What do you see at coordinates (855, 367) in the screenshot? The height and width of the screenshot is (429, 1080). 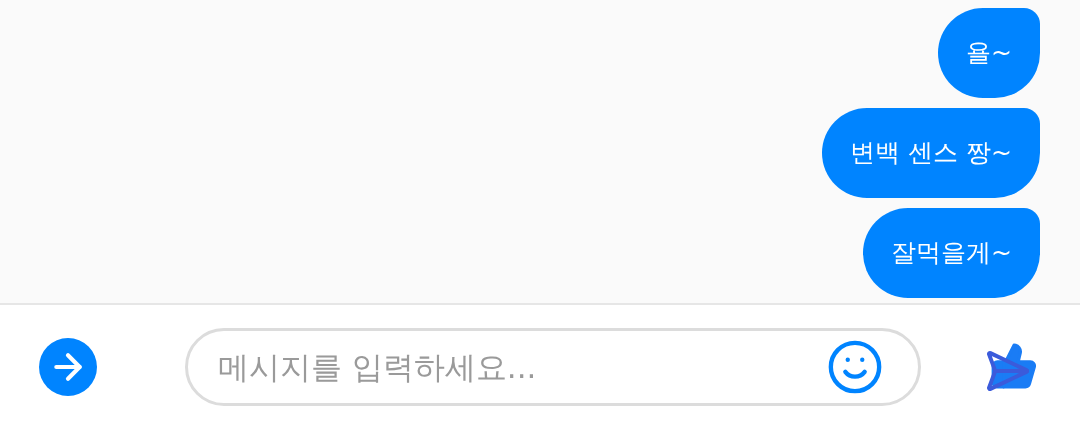 I see `emoji-icon` at bounding box center [855, 367].